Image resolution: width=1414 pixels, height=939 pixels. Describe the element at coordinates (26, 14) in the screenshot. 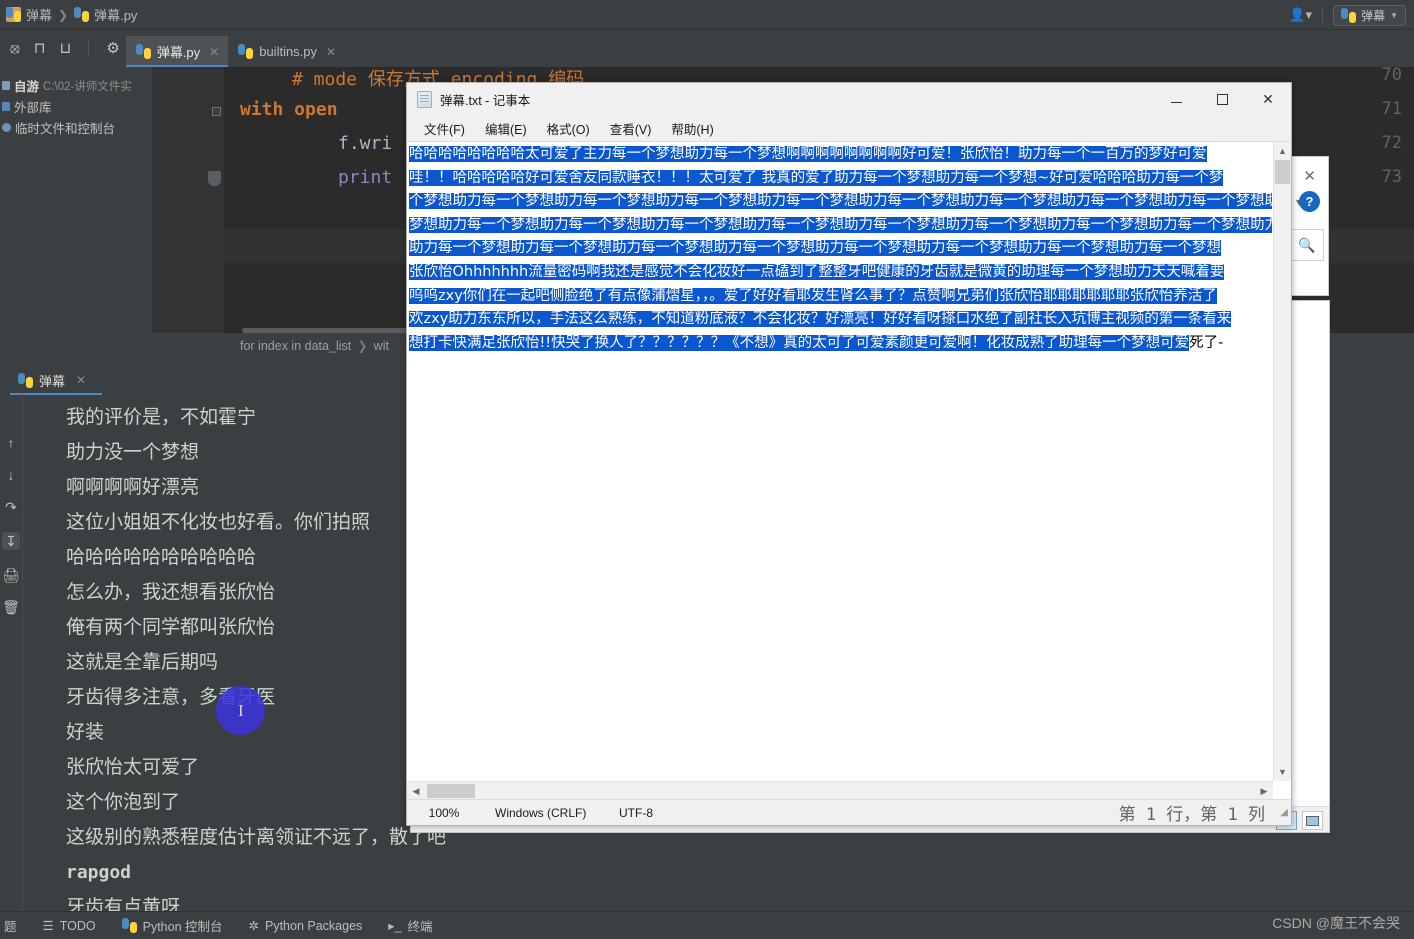

I see `breadcrumb-project: 弹幕` at that location.